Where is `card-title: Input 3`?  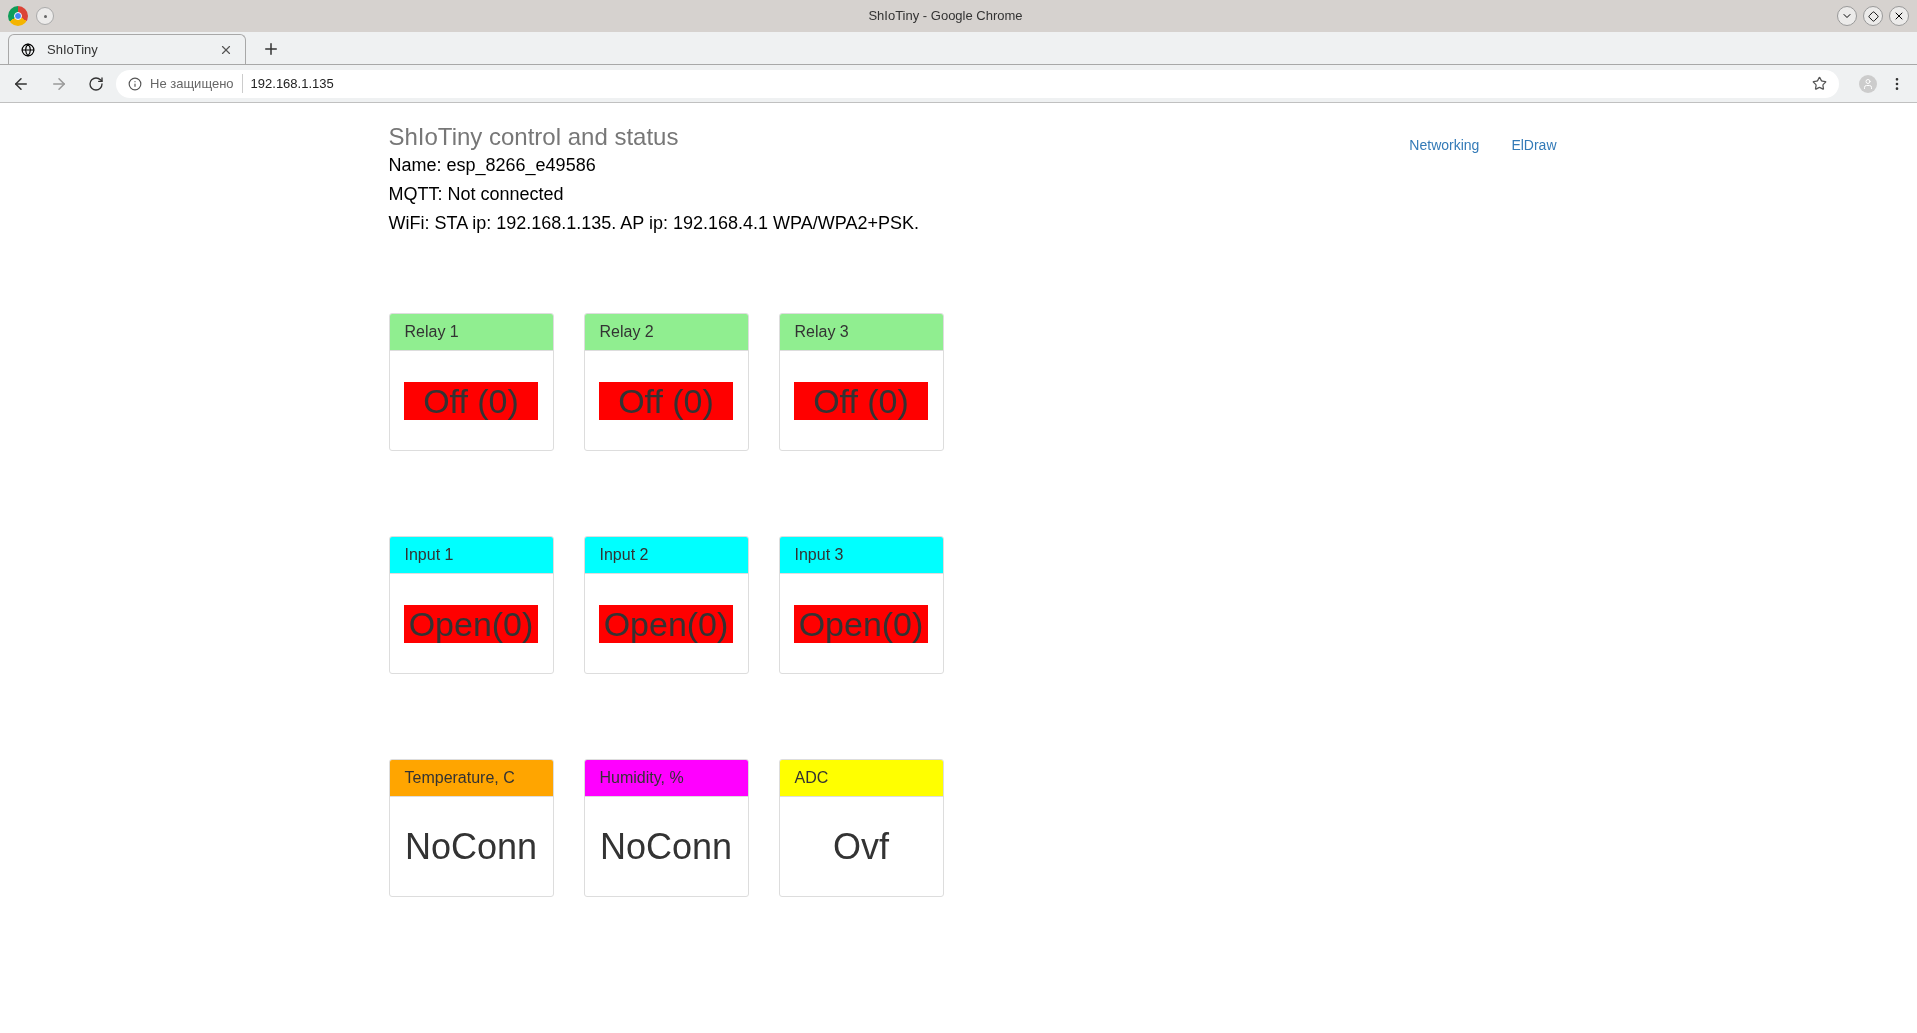 card-title: Input 3 is located at coordinates (819, 555).